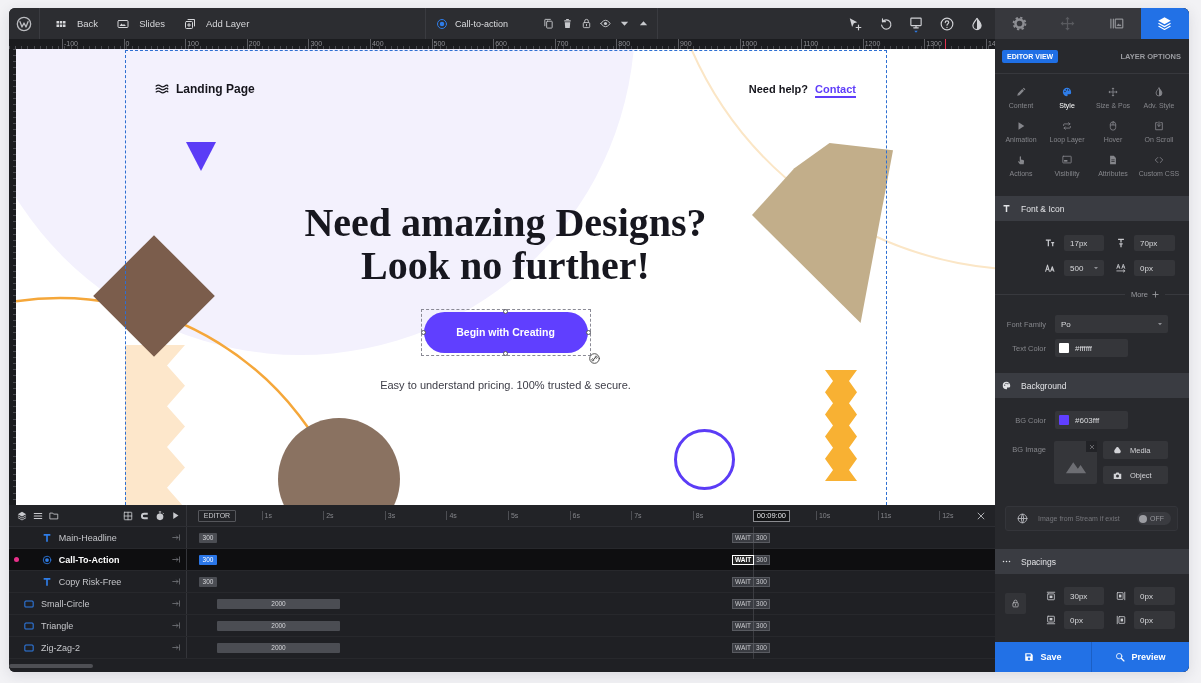 The height and width of the screenshot is (683, 1201). I want to click on layer-name: Call-To-Action, so click(89, 559).